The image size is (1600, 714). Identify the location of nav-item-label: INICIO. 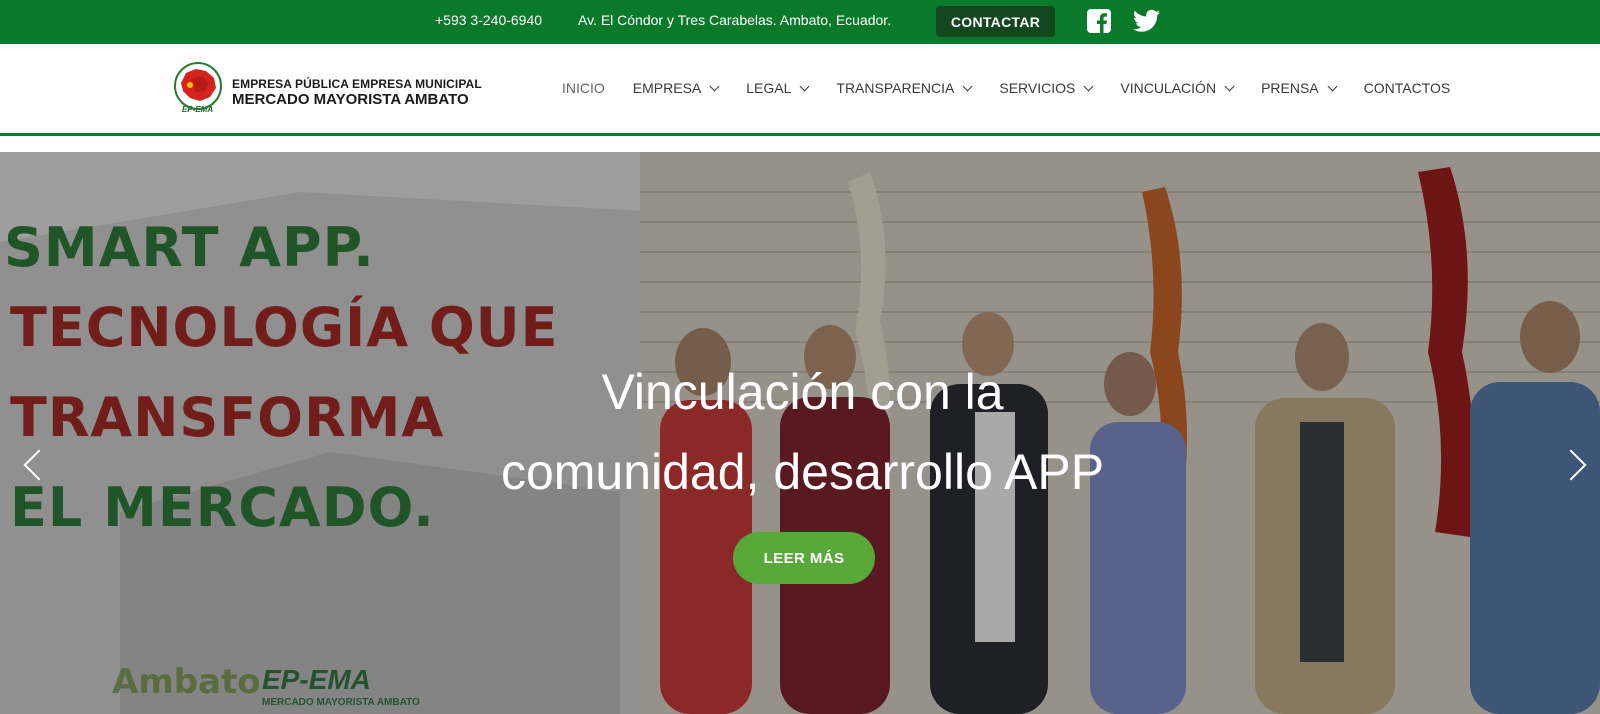
(583, 88).